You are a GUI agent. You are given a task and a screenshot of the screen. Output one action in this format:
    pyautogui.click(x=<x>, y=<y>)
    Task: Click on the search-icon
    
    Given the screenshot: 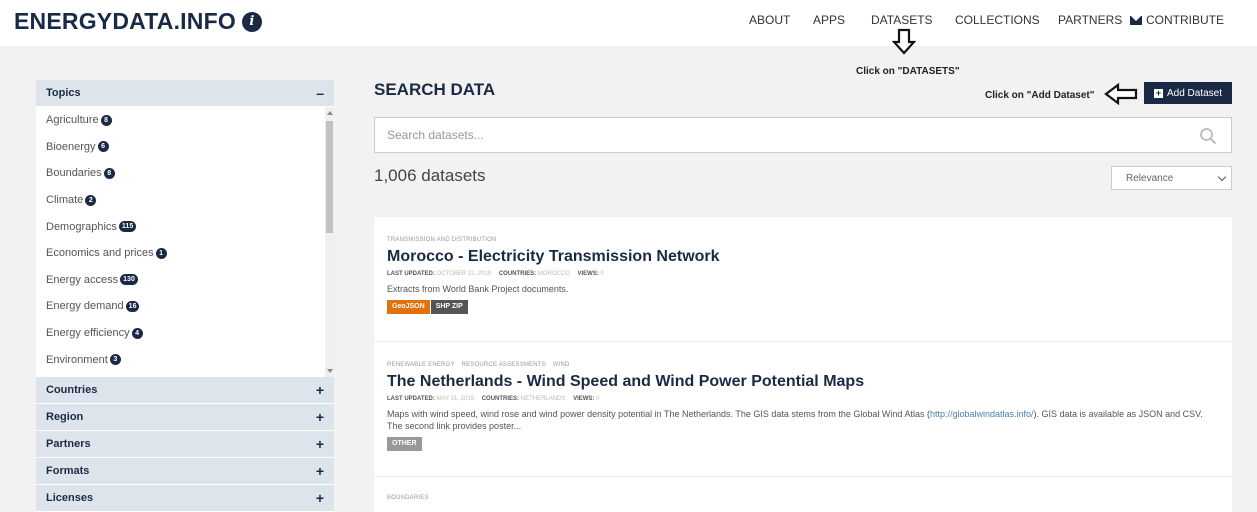 What is the action you would take?
    pyautogui.click(x=1208, y=136)
    